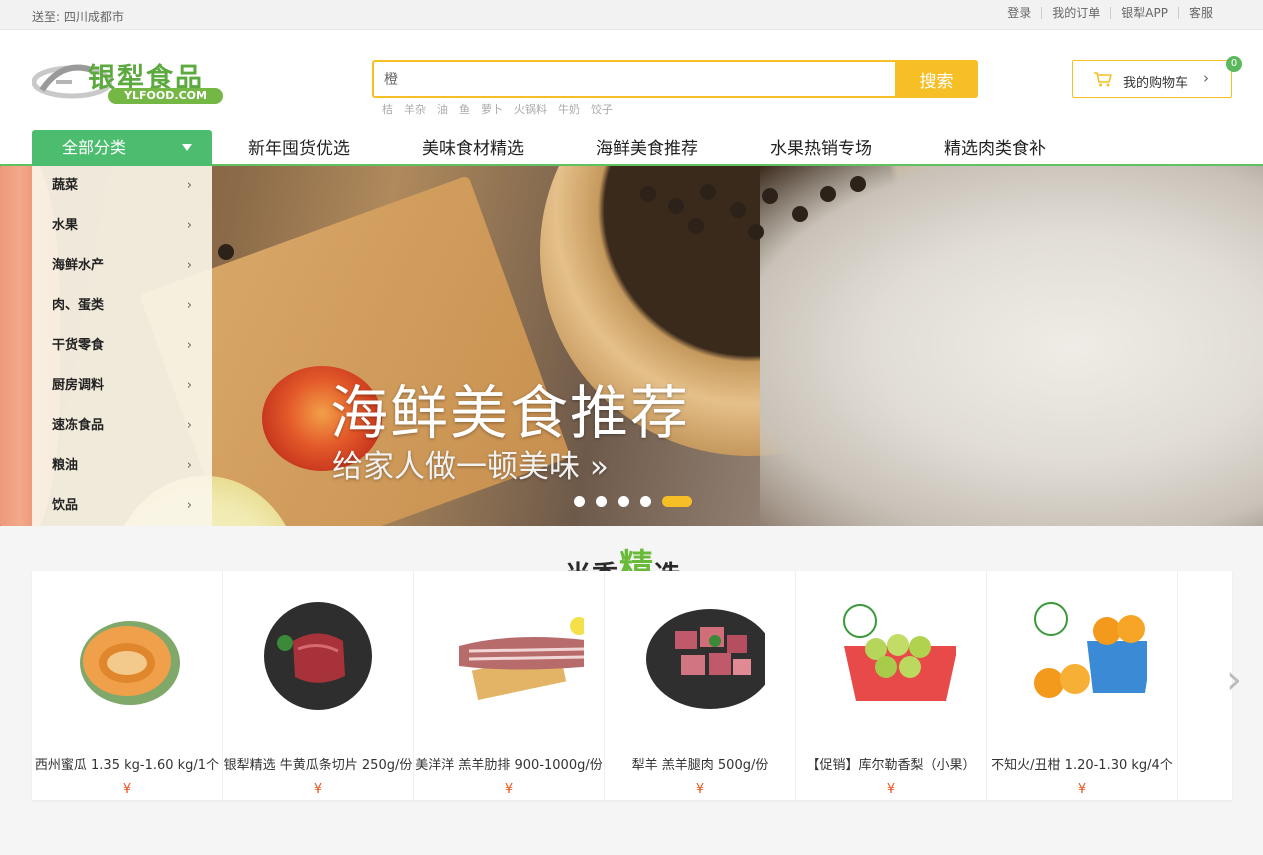  I want to click on category-item-frozen: 速冻食品 ›, so click(122, 426).